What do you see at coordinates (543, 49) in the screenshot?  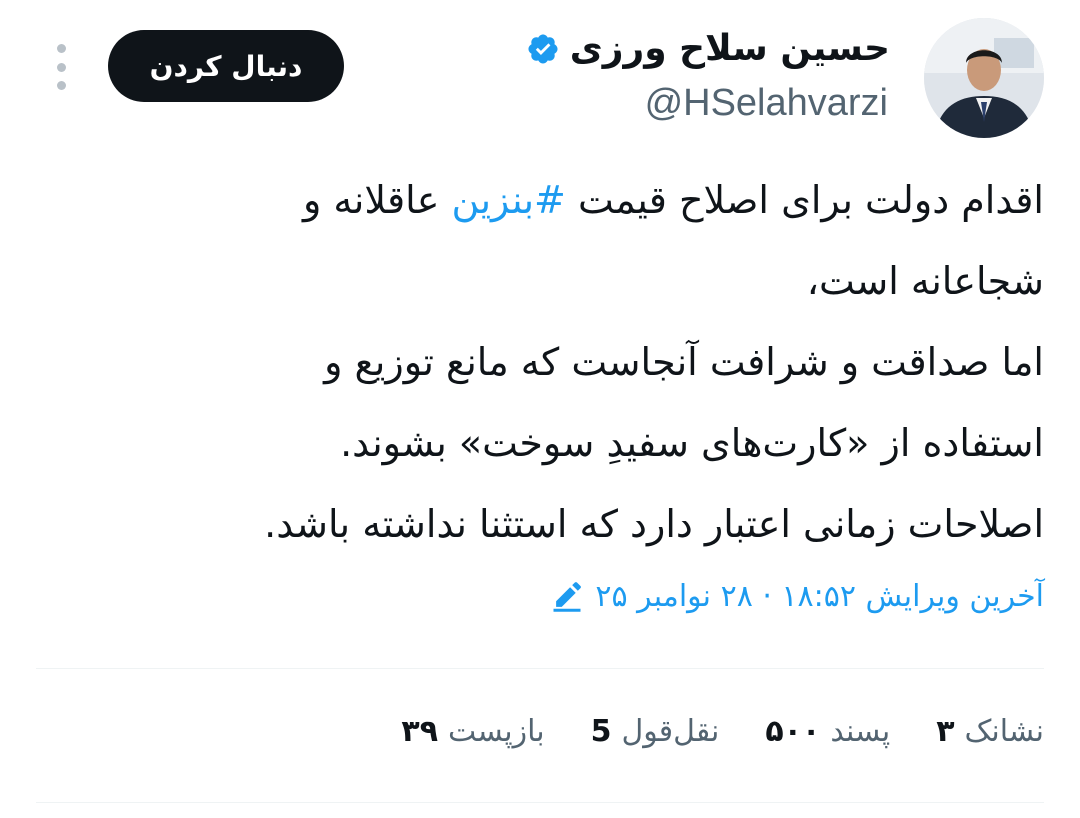 I see `verified-badge-icon` at bounding box center [543, 49].